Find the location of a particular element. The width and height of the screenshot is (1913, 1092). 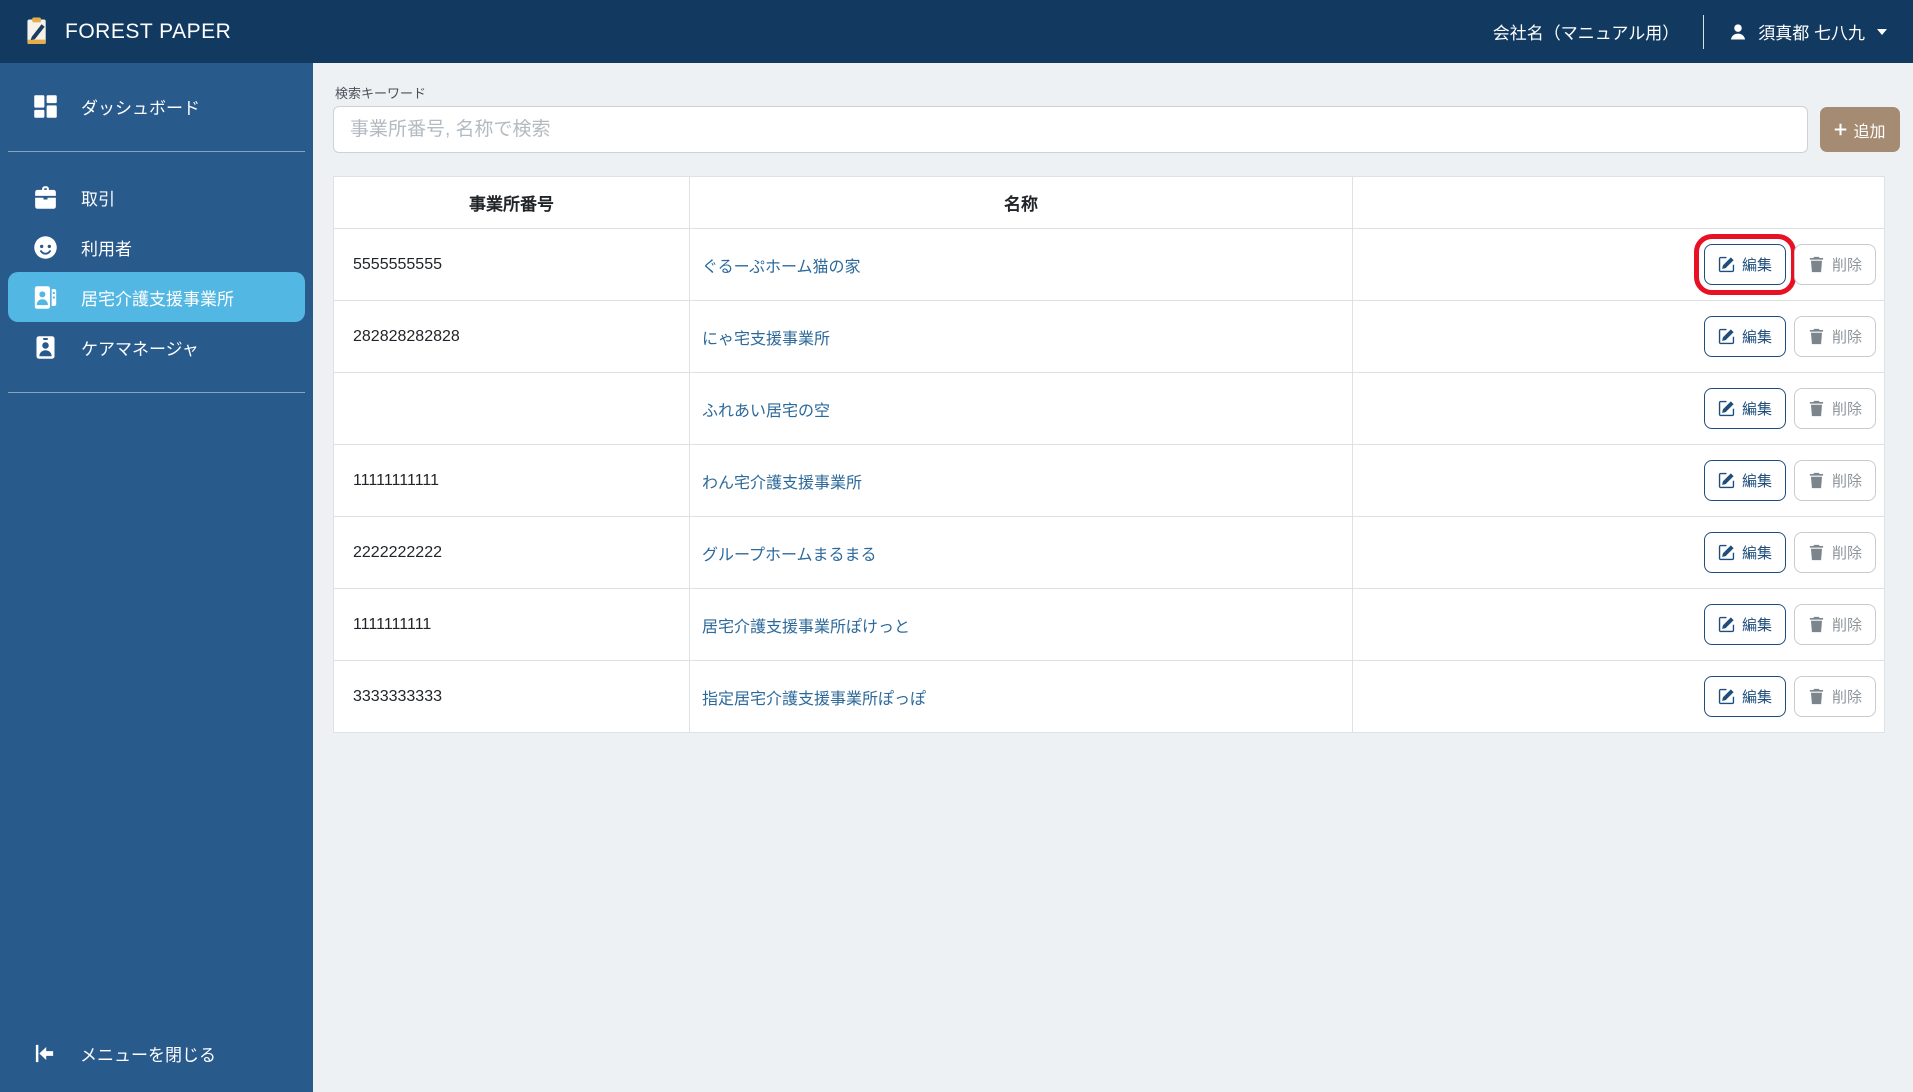

col-header-name: 名称 is located at coordinates (1021, 202).